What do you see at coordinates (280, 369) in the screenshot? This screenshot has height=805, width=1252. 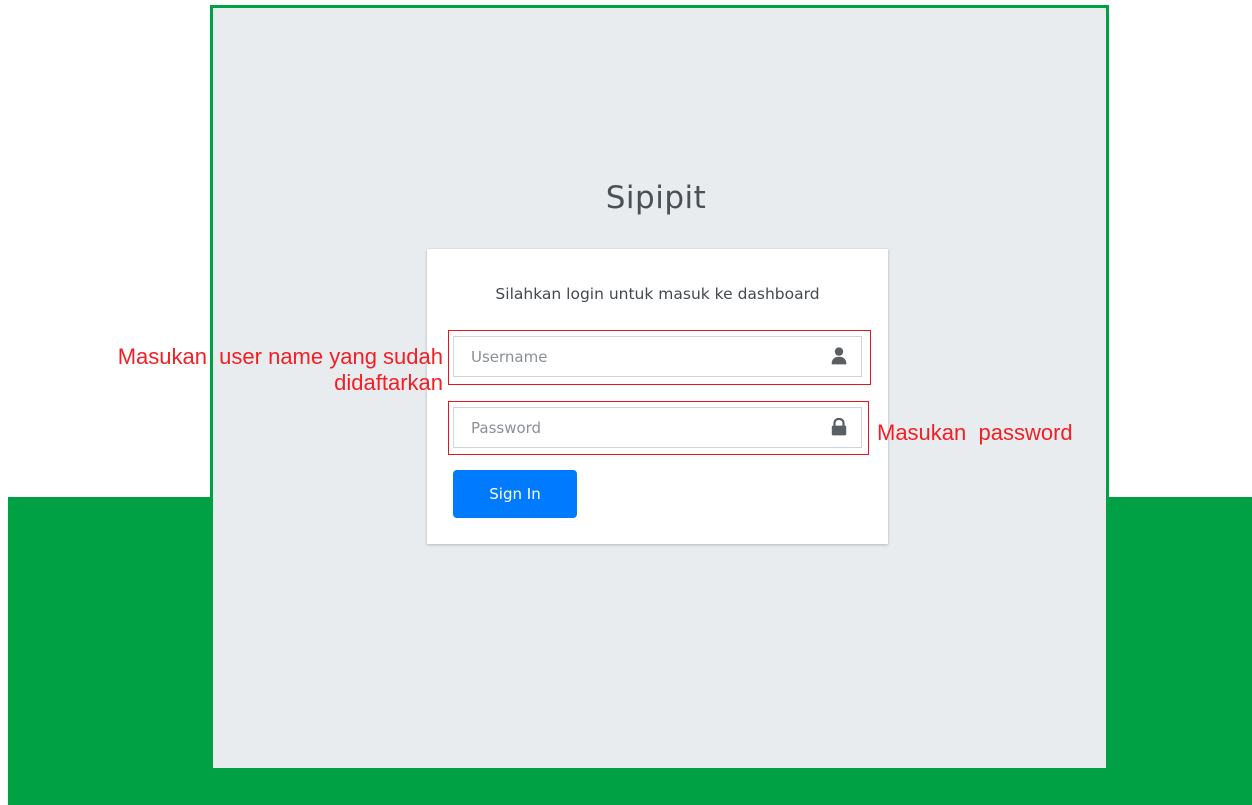 I see `username-annotation: Masukan user name yang sudah didaftarkan` at bounding box center [280, 369].